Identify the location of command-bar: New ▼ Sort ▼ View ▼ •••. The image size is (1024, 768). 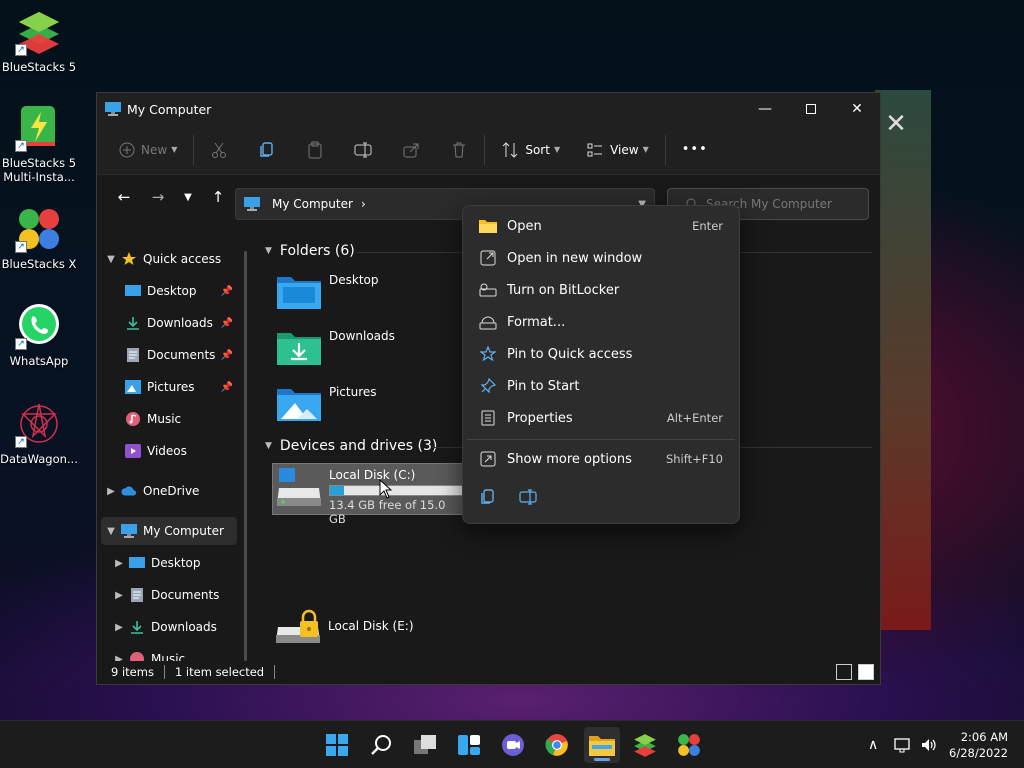
(488, 150).